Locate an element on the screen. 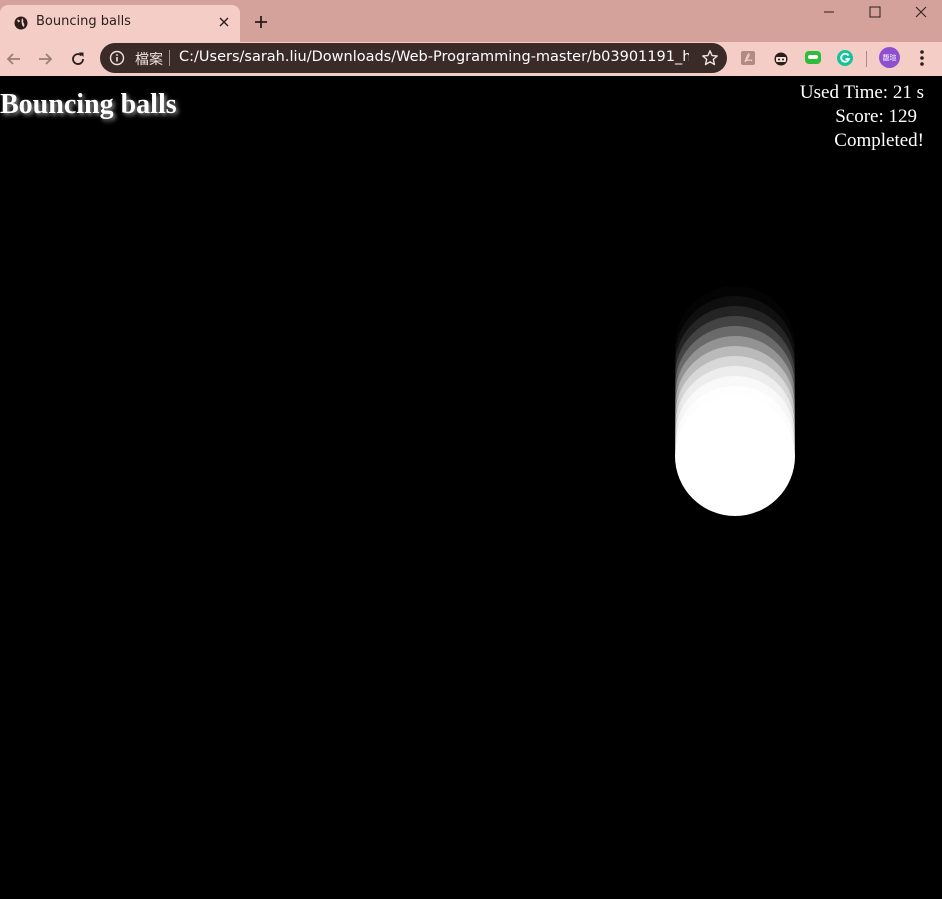 This screenshot has height=899, width=942. line-extension-icon is located at coordinates (813, 58).